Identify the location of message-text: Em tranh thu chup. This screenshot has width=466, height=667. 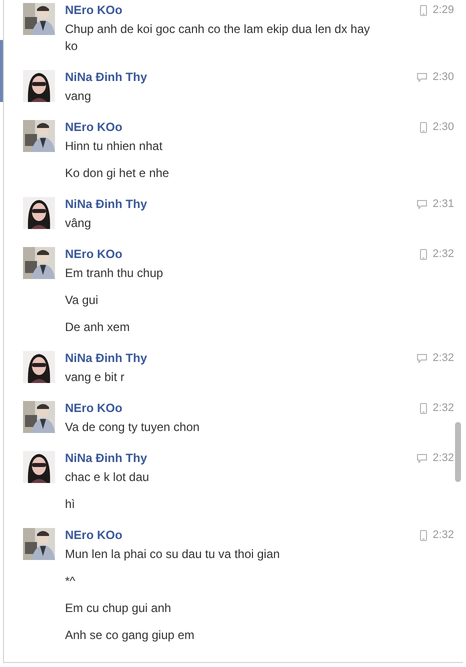
(114, 273).